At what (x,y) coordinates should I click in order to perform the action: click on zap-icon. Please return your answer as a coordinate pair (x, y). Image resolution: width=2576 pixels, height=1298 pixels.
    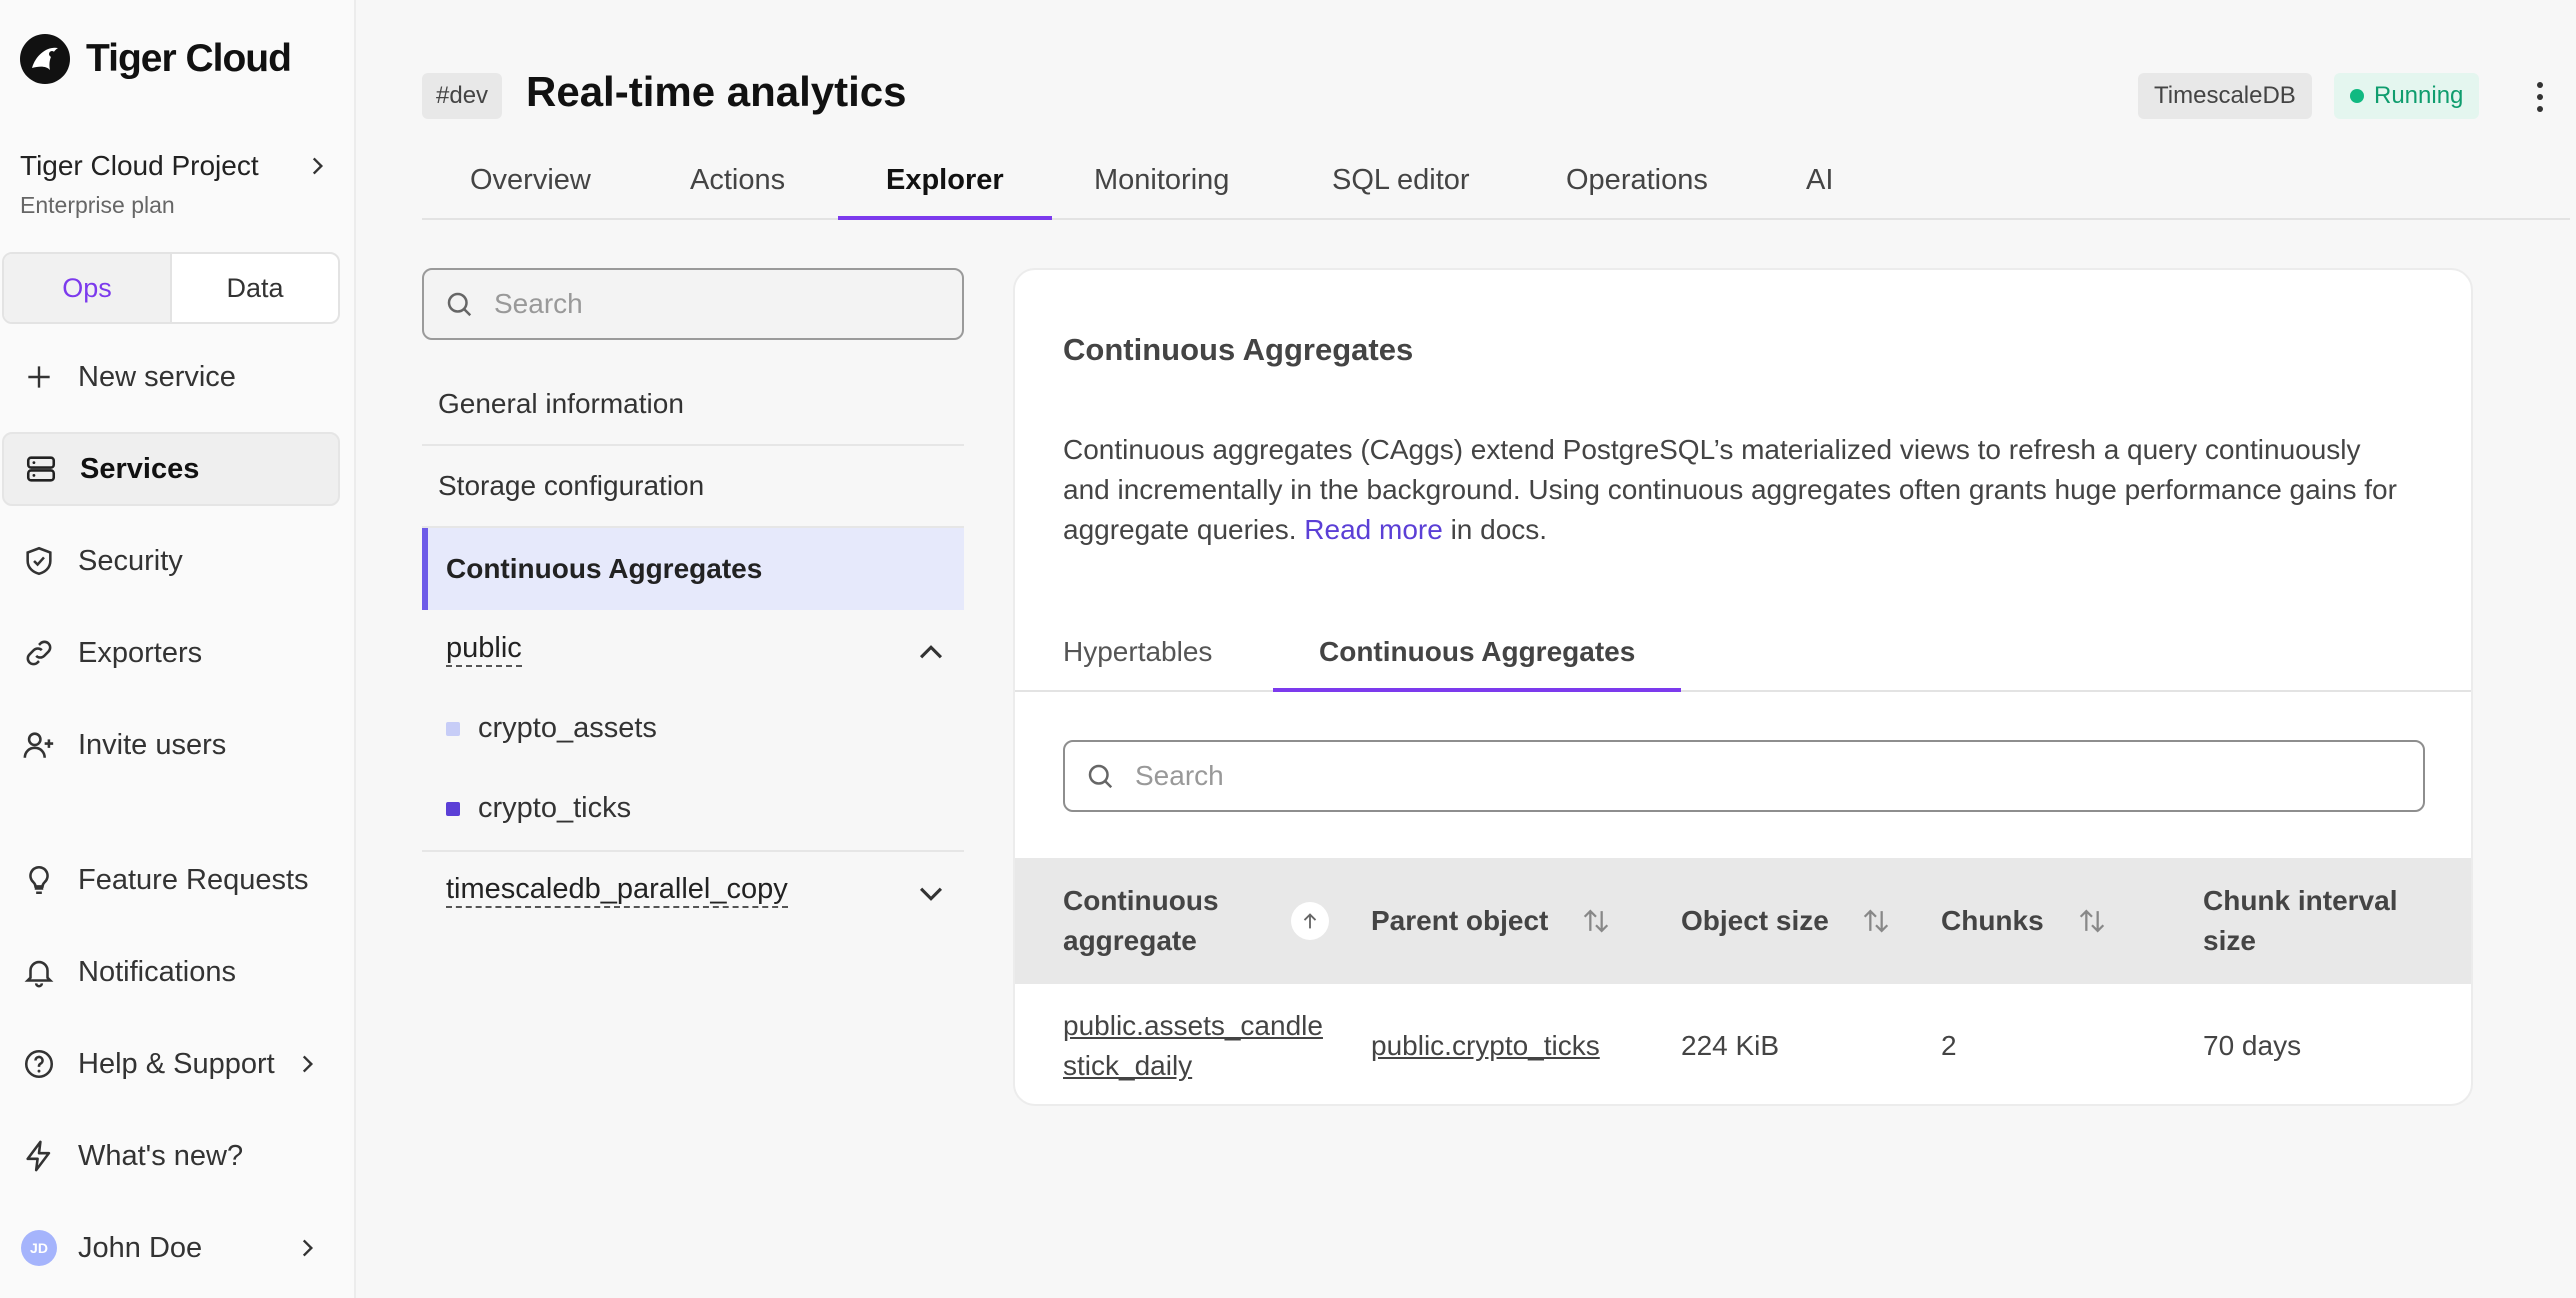
    Looking at the image, I should click on (39, 1156).